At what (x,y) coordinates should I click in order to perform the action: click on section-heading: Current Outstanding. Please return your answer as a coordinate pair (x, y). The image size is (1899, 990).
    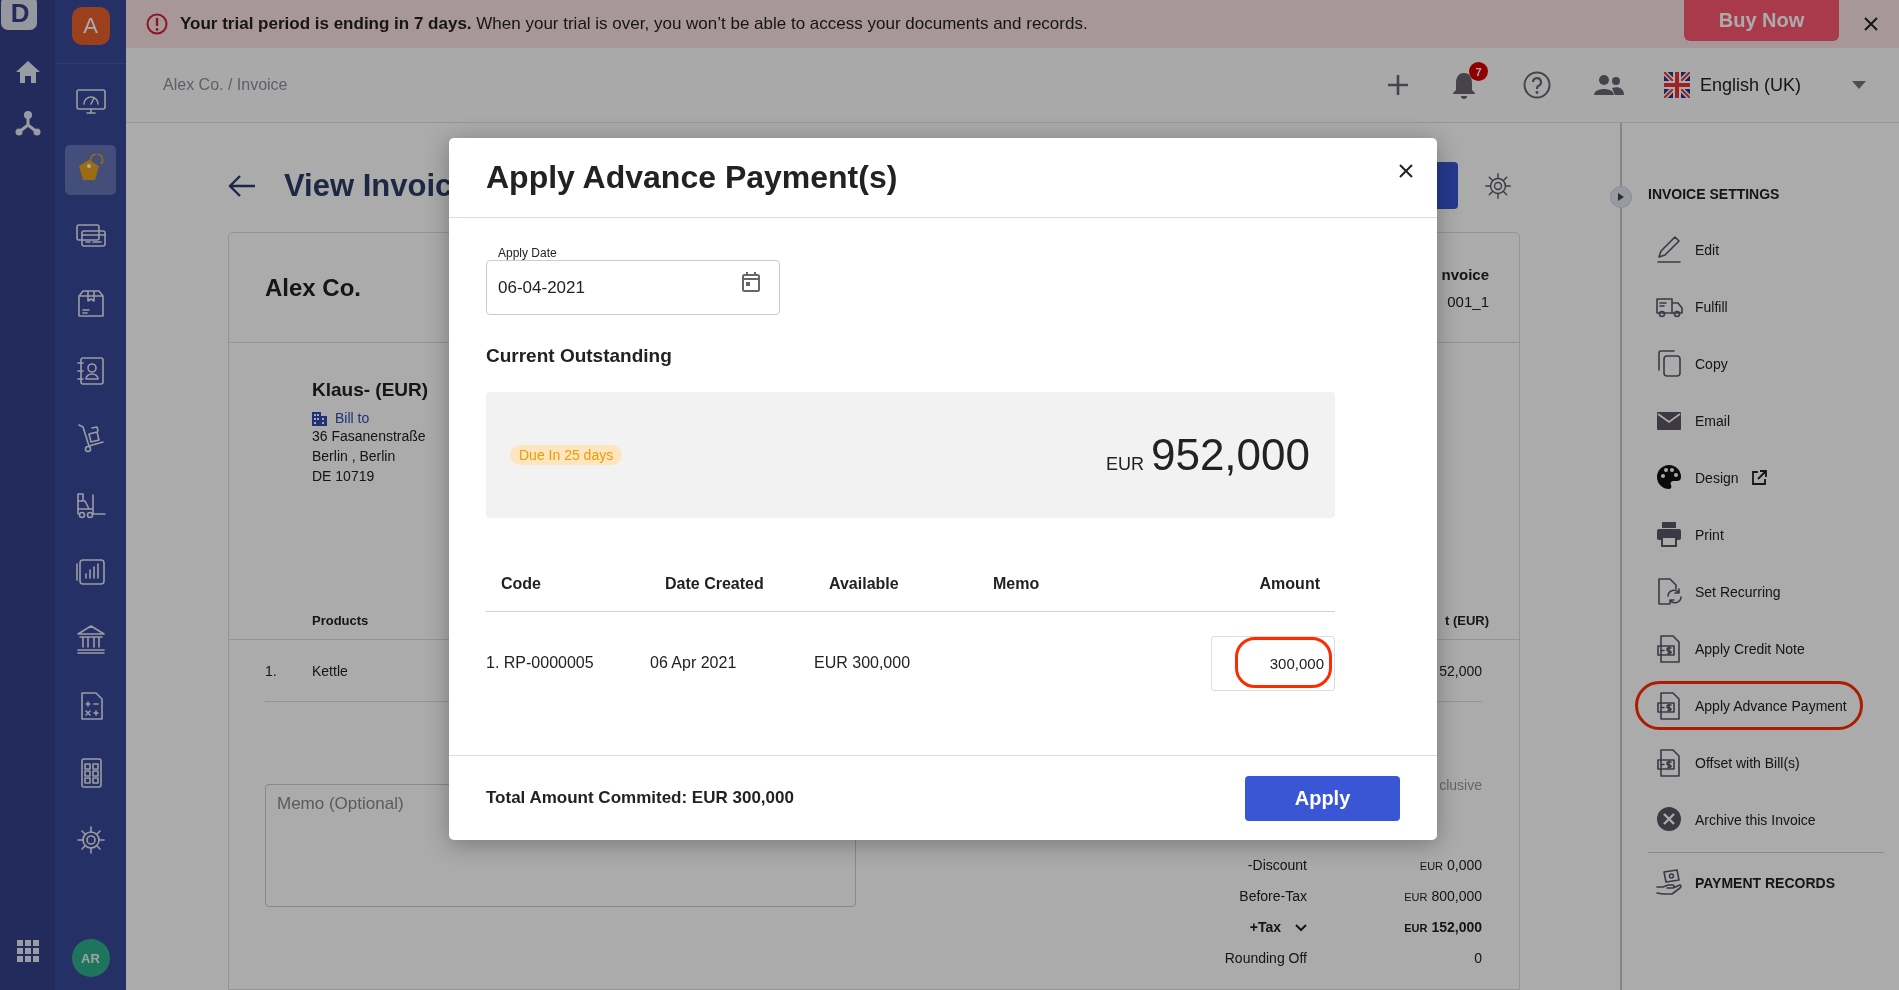
    Looking at the image, I should click on (579, 356).